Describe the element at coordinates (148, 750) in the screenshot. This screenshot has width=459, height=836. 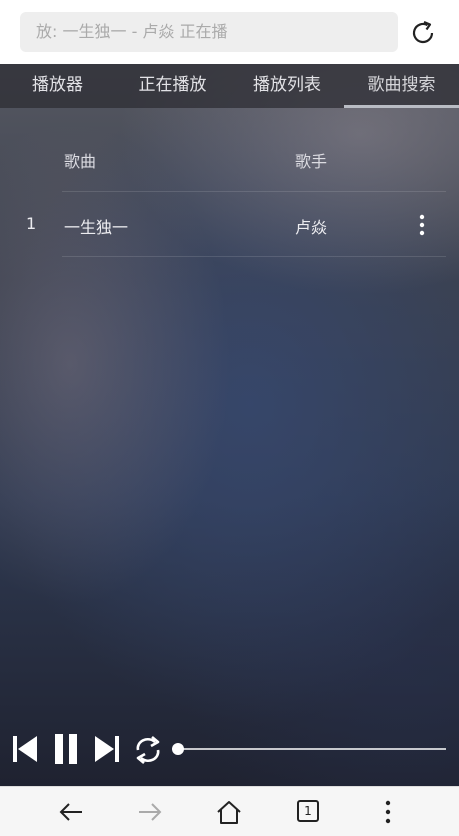
I see `repeat-icon` at that location.